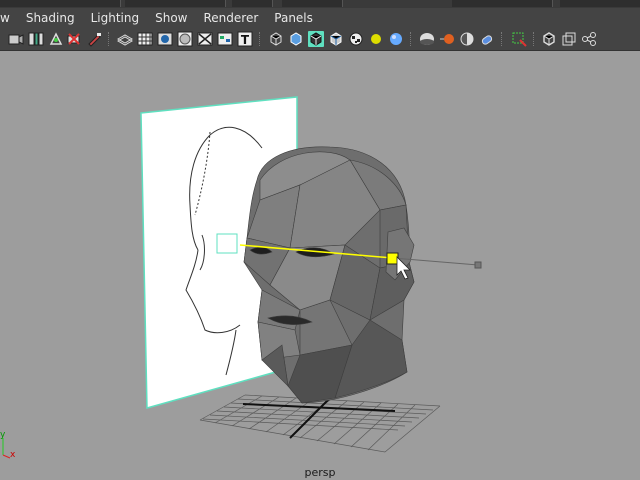 This screenshot has width=640, height=480. What do you see at coordinates (427, 39) in the screenshot?
I see `screen-space-ao-icon` at bounding box center [427, 39].